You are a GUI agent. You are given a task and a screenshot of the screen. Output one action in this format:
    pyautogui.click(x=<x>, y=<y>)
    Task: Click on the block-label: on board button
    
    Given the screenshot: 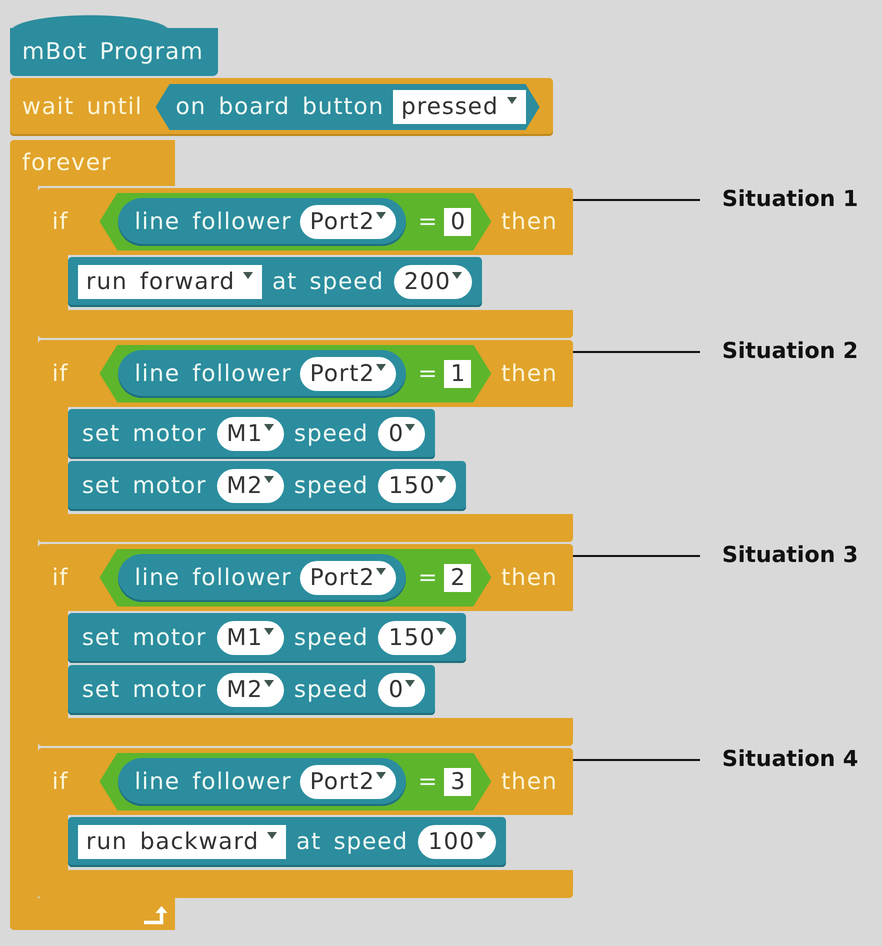 What is the action you would take?
    pyautogui.click(x=280, y=107)
    